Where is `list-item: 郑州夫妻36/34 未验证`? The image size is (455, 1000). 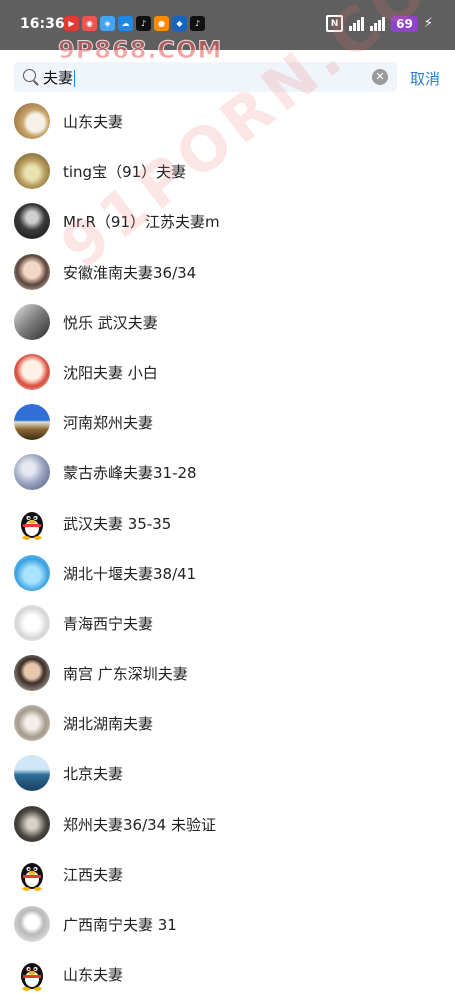
list-item: 郑州夫妻36/34 未验证 is located at coordinates (227, 824).